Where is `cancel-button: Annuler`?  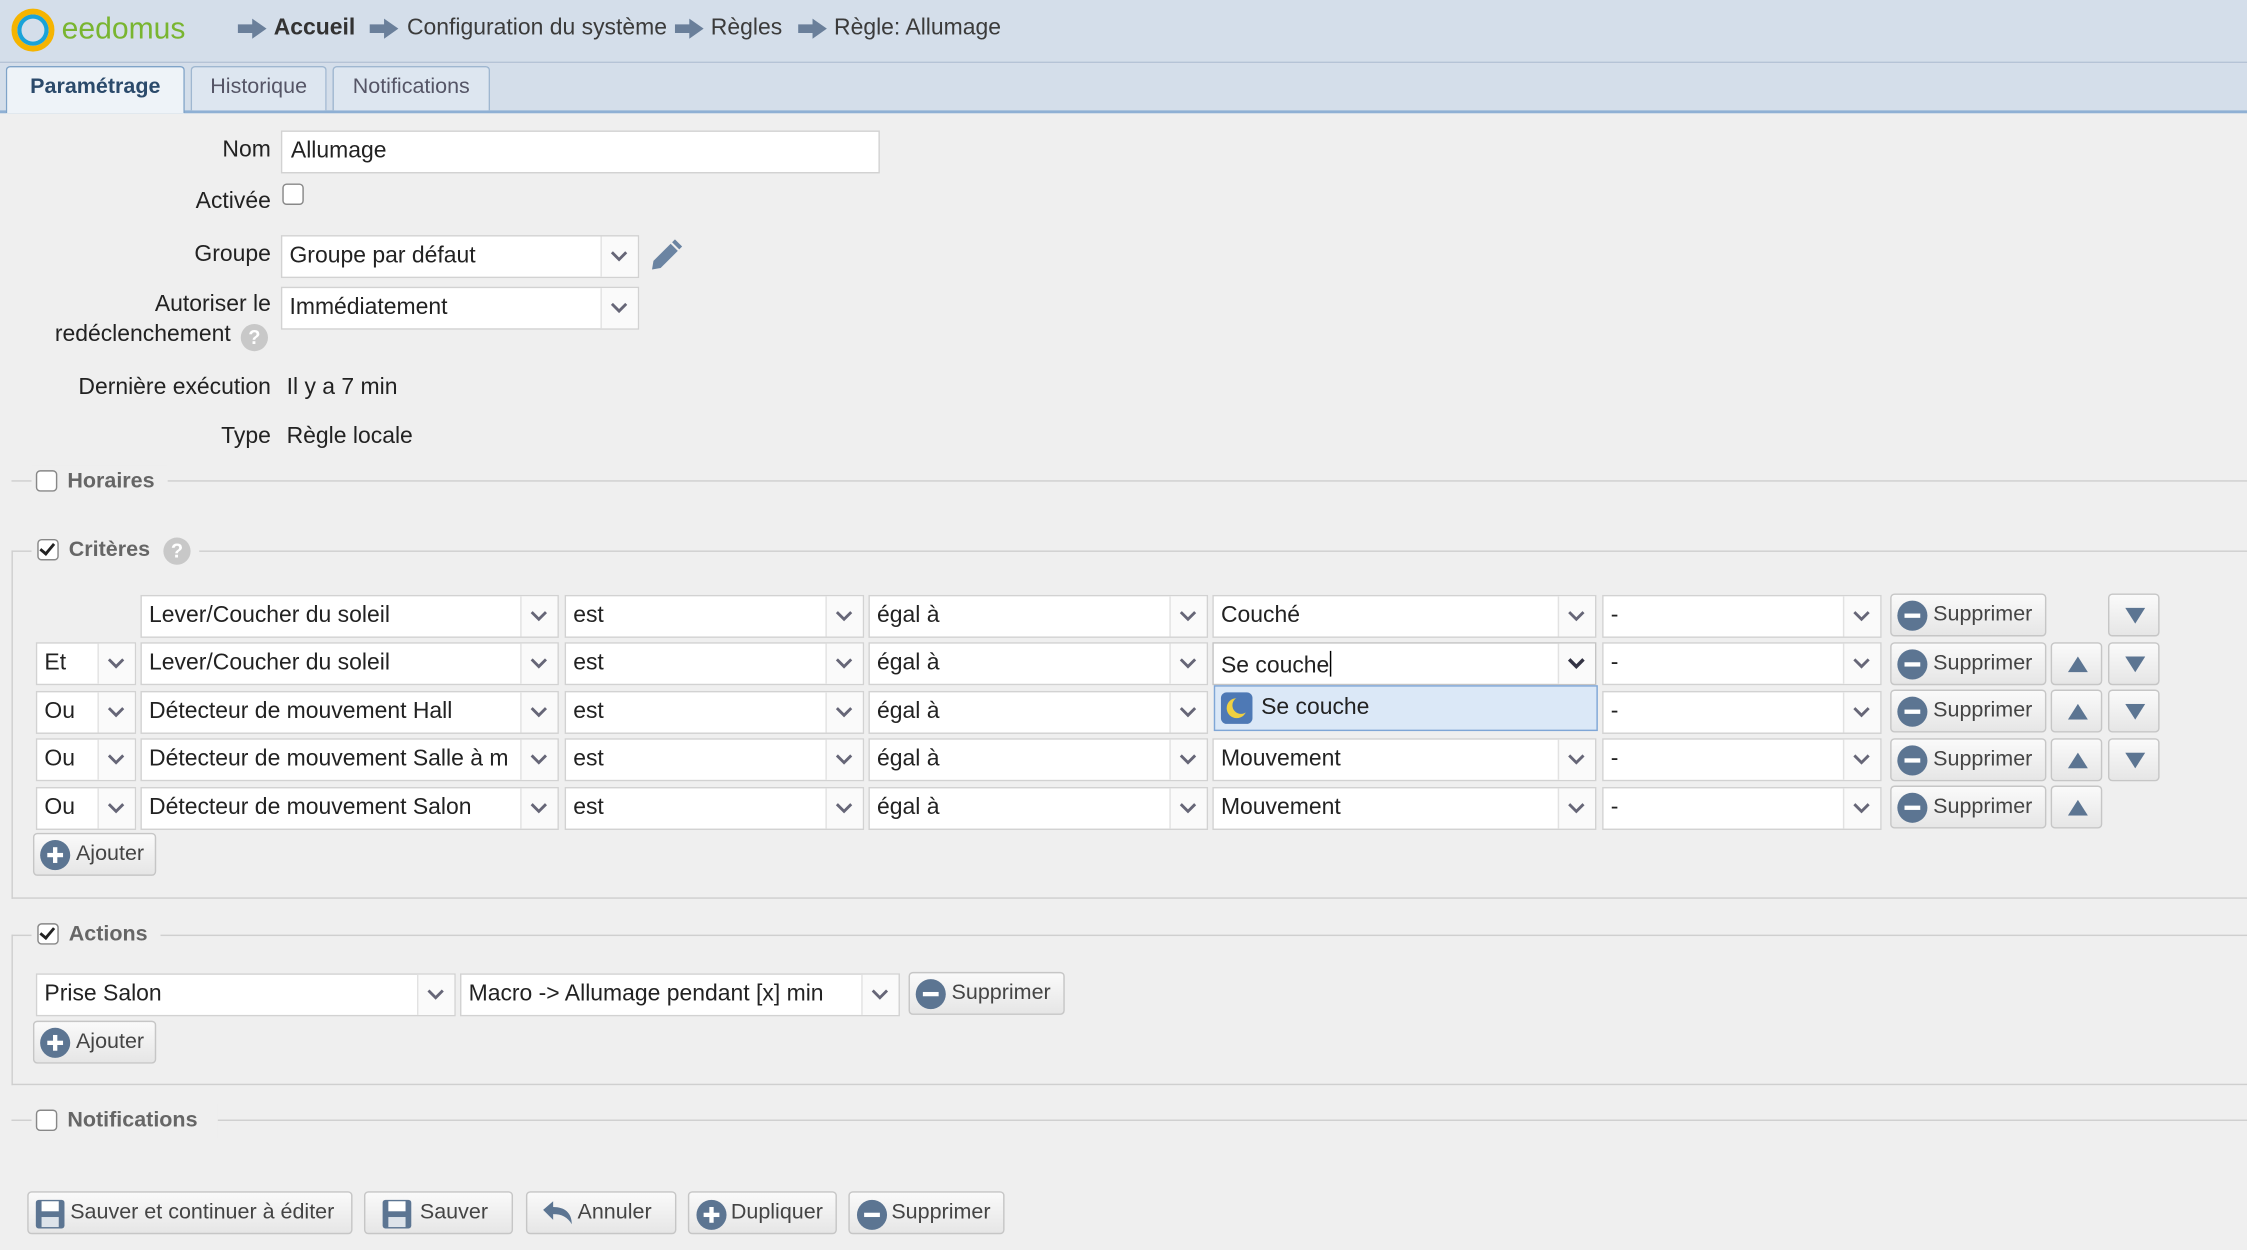
cancel-button: Annuler is located at coordinates (601, 1213).